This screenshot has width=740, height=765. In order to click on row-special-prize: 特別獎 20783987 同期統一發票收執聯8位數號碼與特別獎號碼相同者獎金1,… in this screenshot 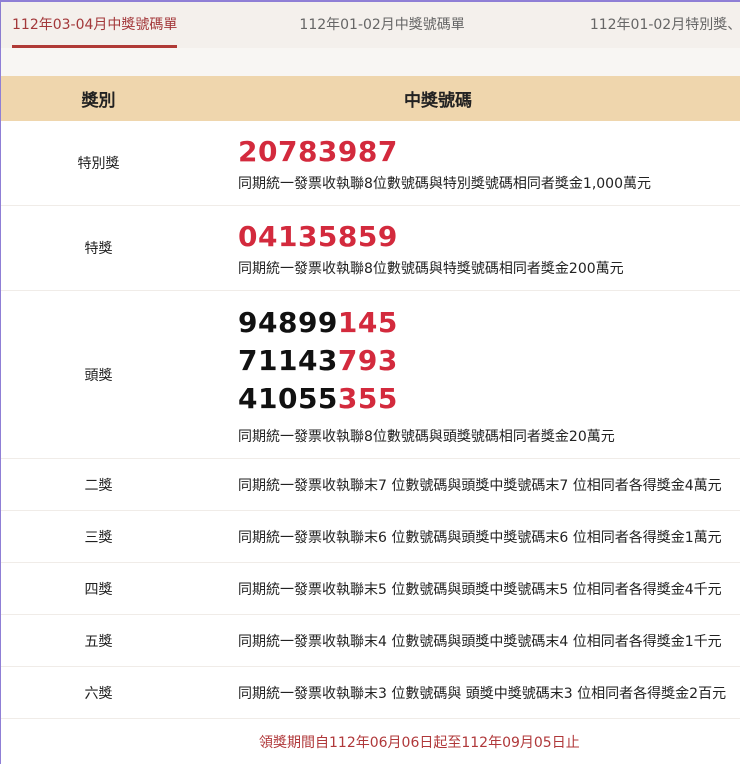, I will do `click(370, 163)`.